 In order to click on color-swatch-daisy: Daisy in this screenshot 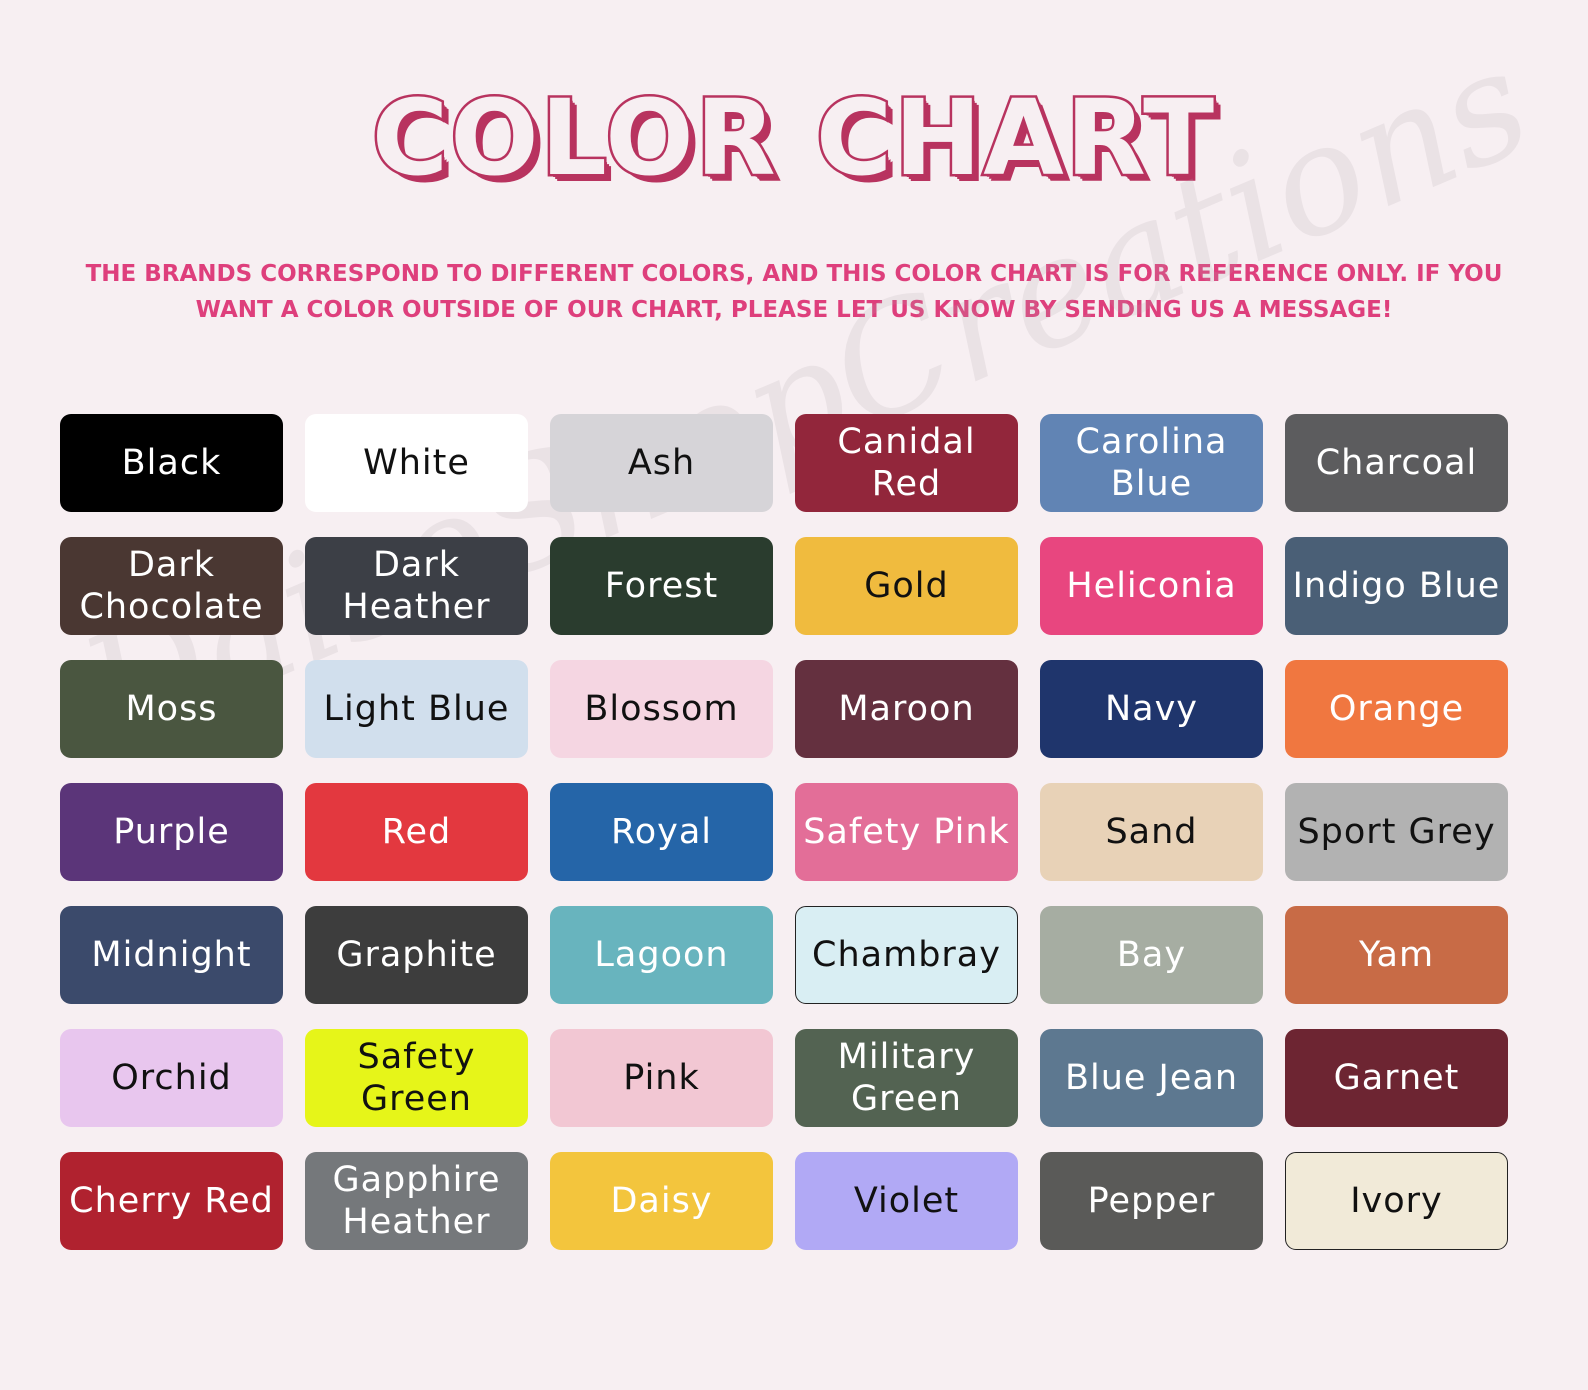, I will do `click(661, 1201)`.